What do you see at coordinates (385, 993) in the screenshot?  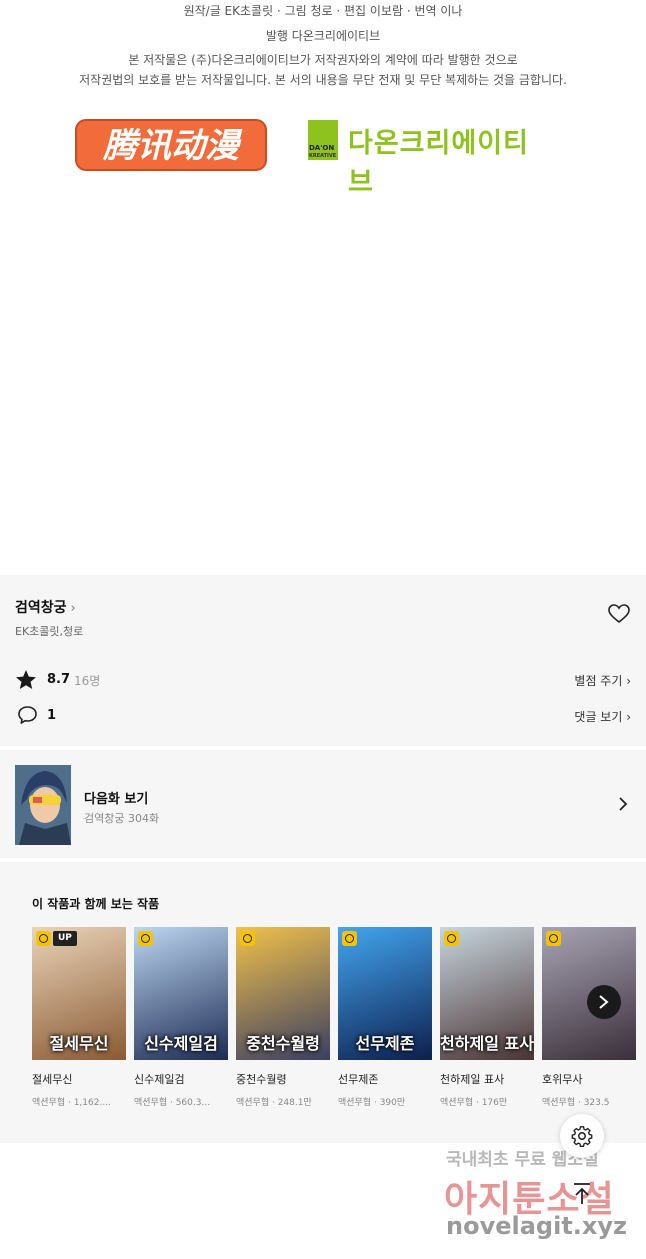 I see `recommendation-cover: 선무제존` at bounding box center [385, 993].